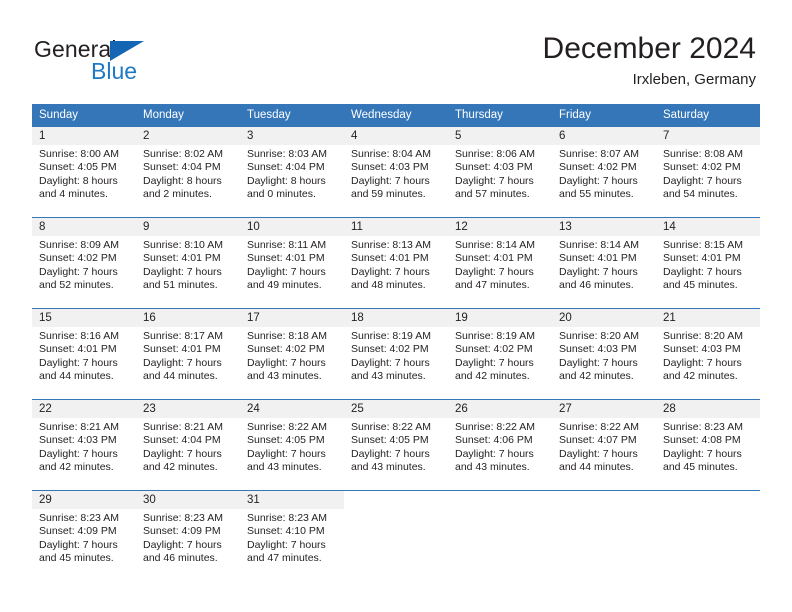 The height and width of the screenshot is (612, 792). Describe the element at coordinates (188, 227) in the screenshot. I see `day-number: 9` at that location.